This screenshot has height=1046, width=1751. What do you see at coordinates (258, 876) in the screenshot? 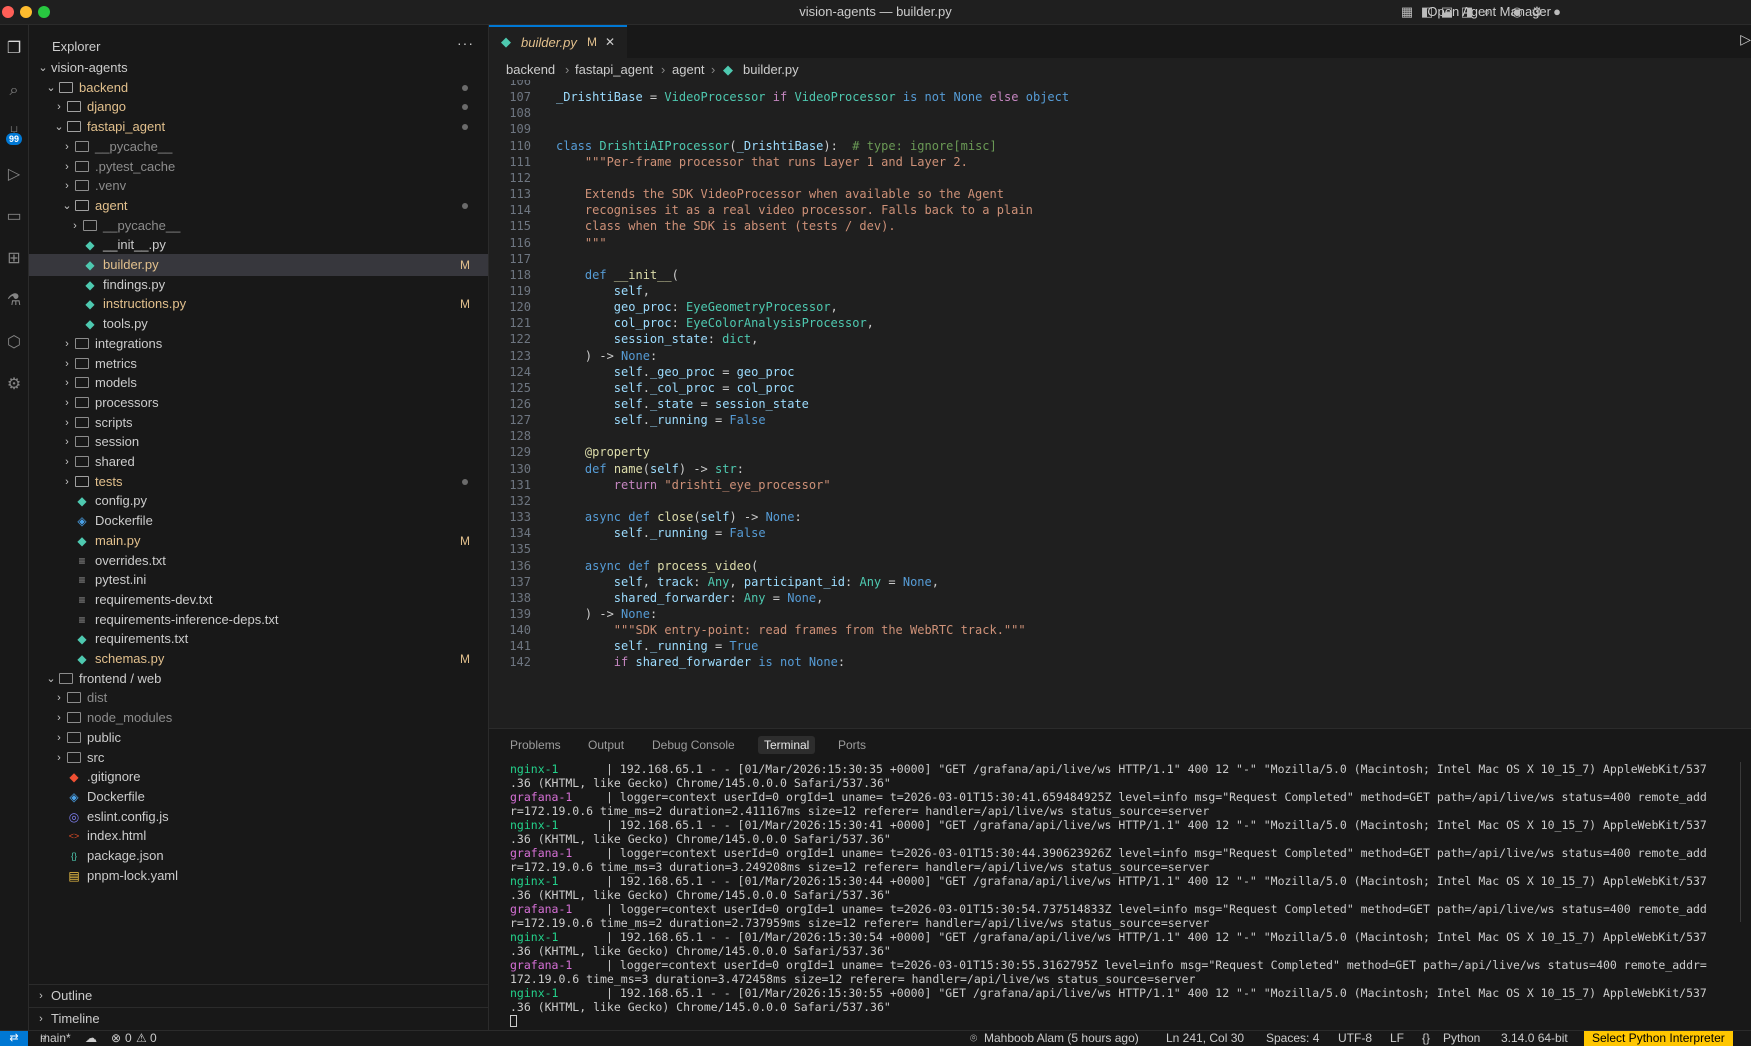
I see `tree-file: ▤ pnpm-lock.yaml` at bounding box center [258, 876].